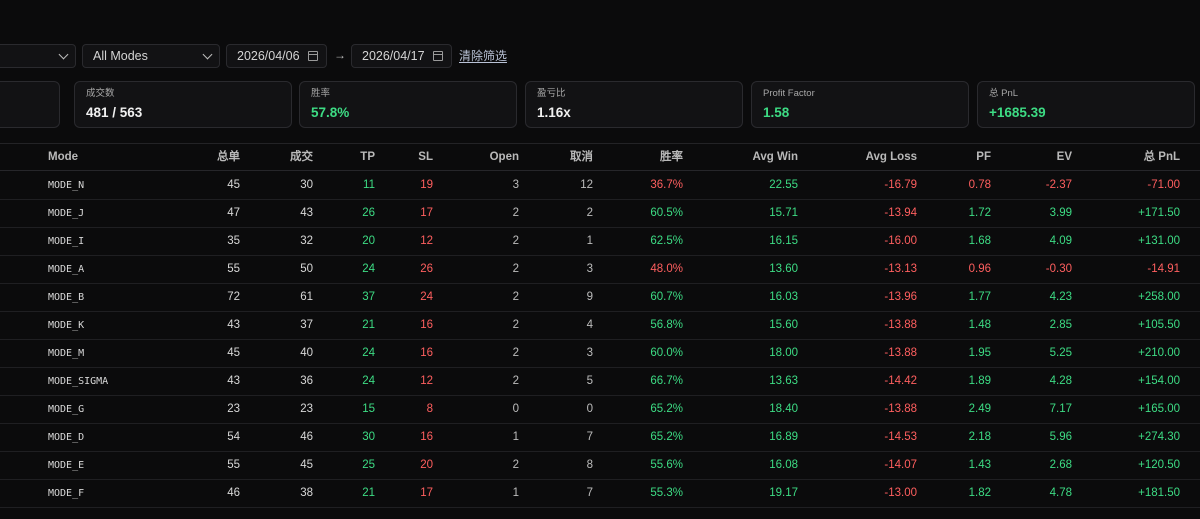  I want to click on column-header: Avg Win, so click(748, 157).